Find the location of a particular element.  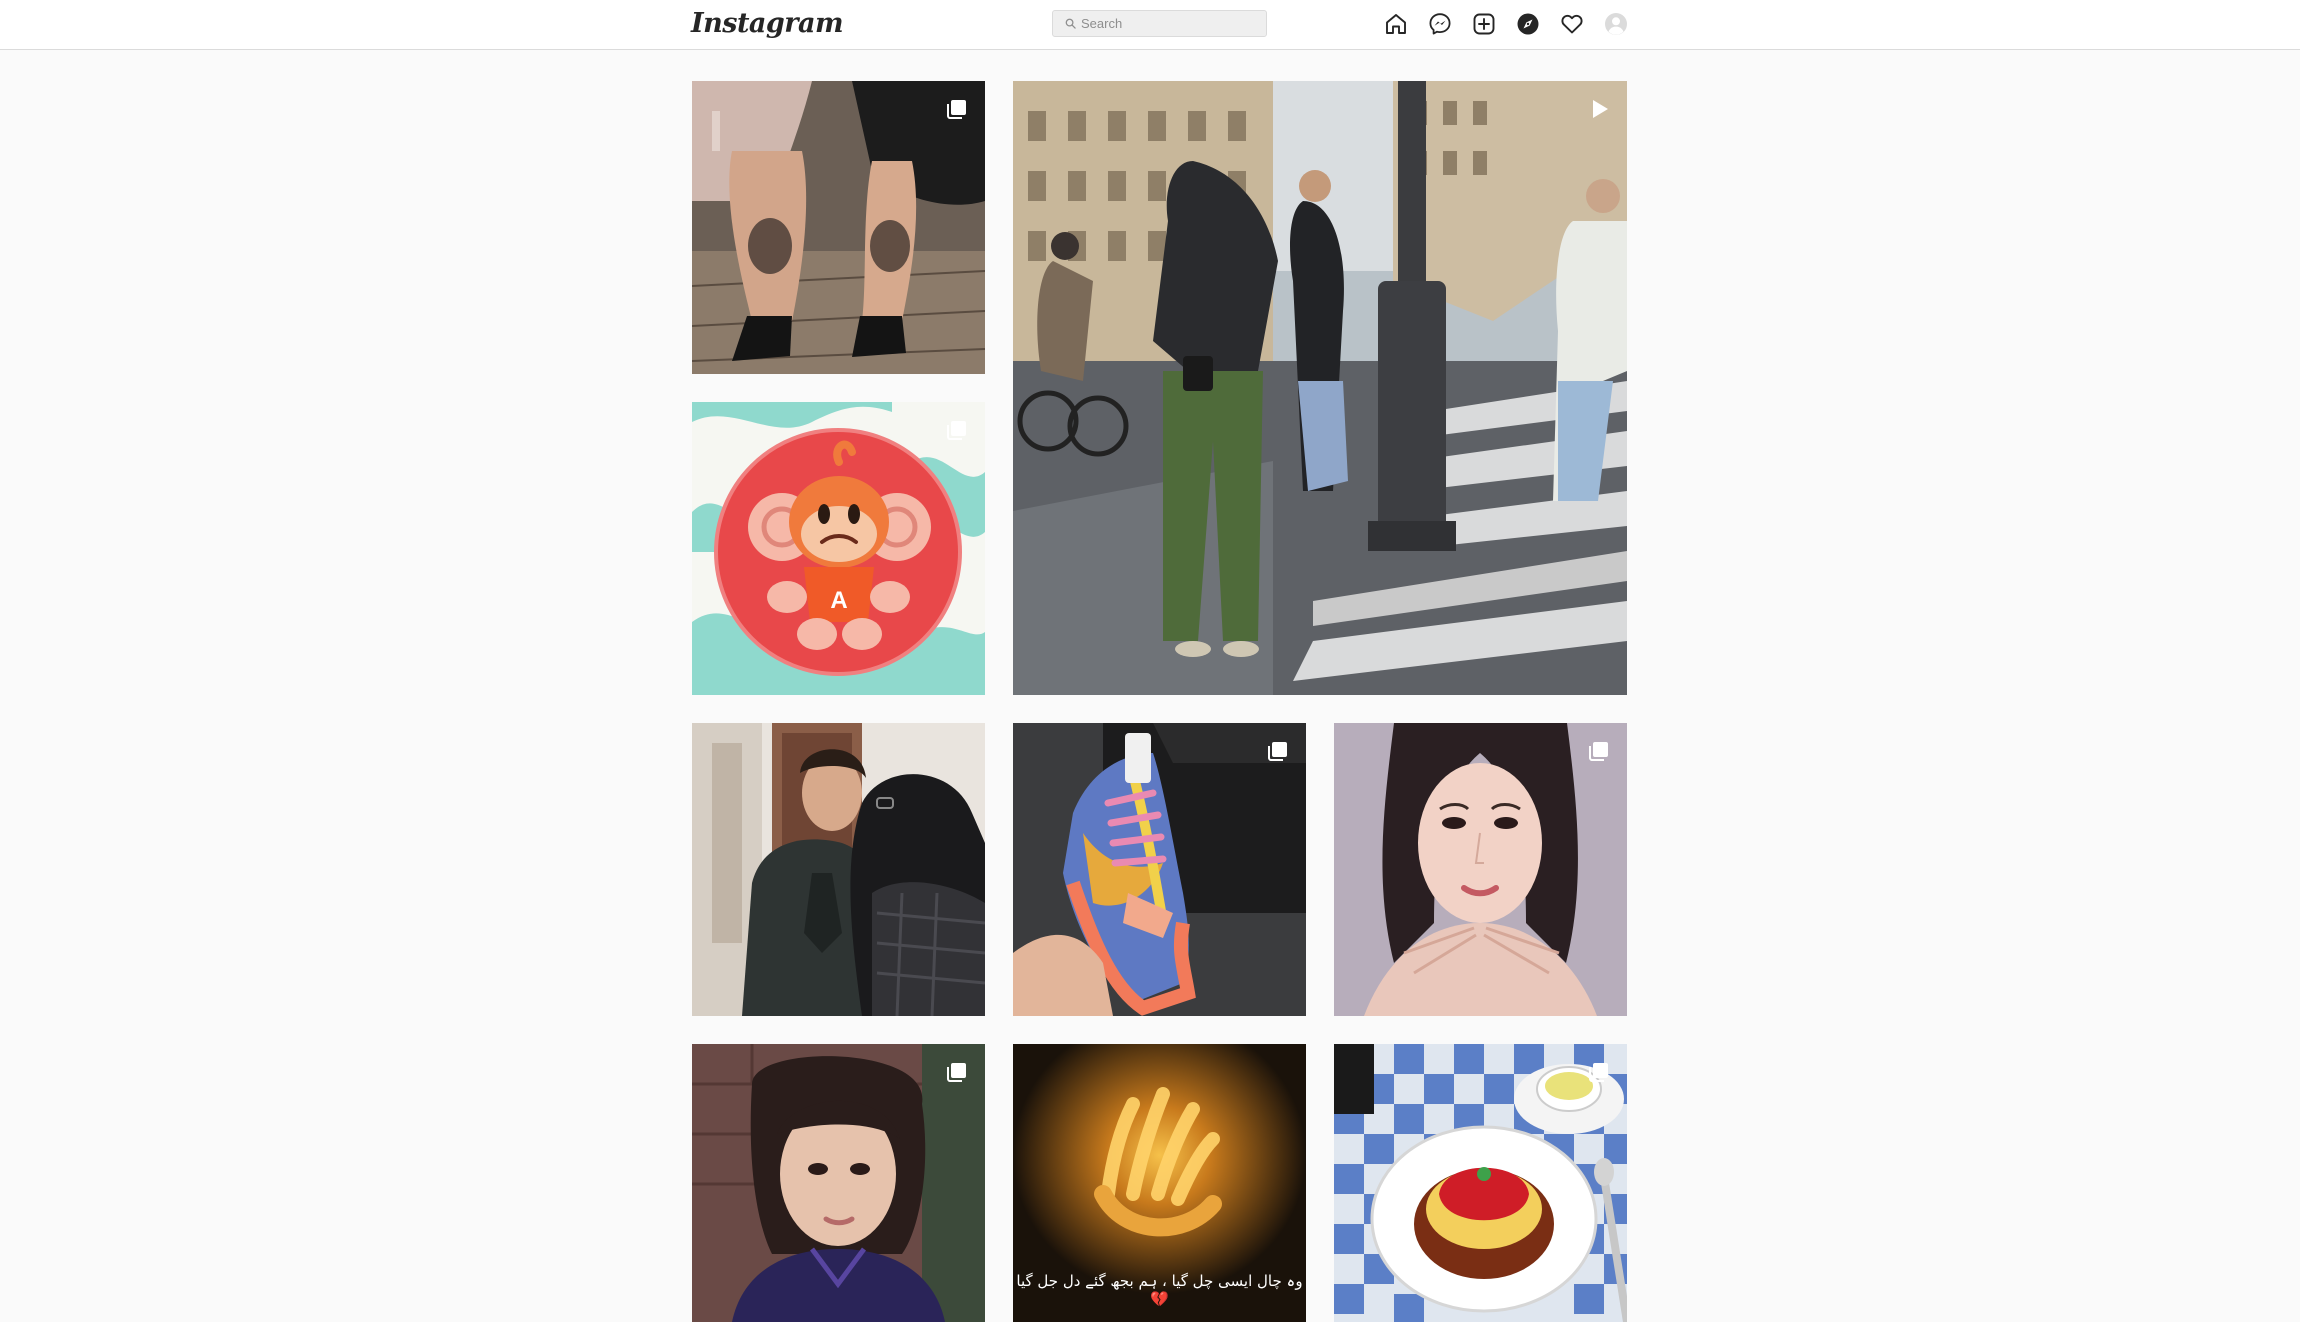

top-navigation-bar: Instagram is located at coordinates (1150, 25).